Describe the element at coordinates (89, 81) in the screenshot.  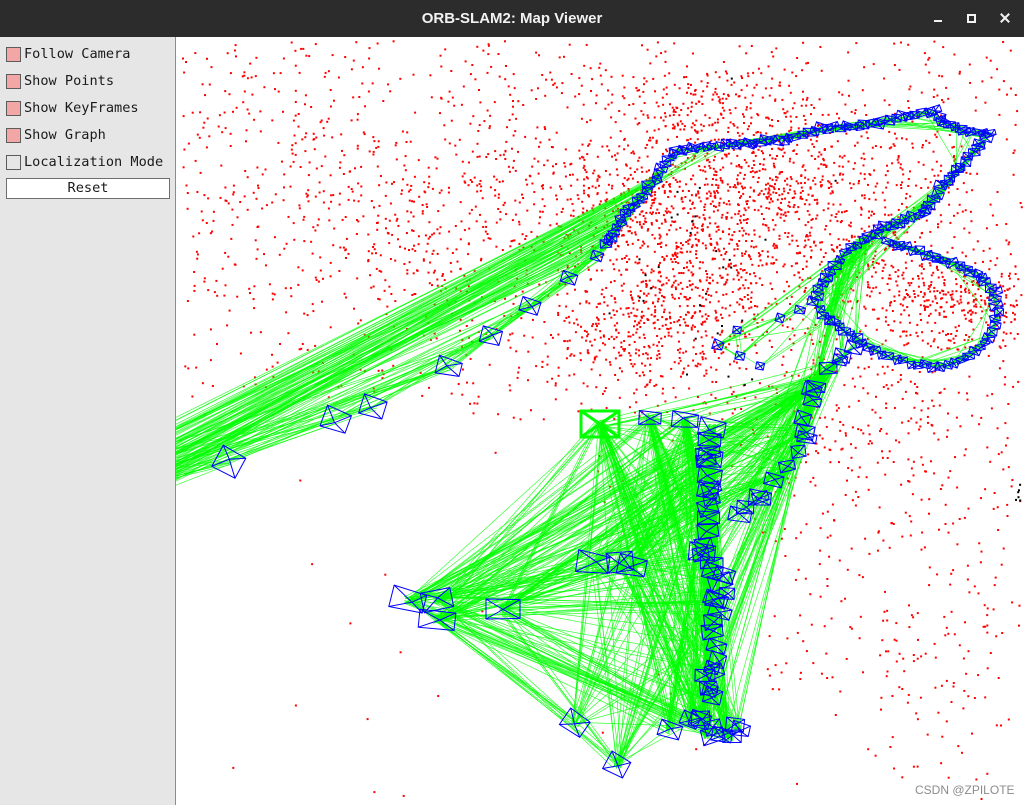
I see `show-points-checkbox: Show Points` at that location.